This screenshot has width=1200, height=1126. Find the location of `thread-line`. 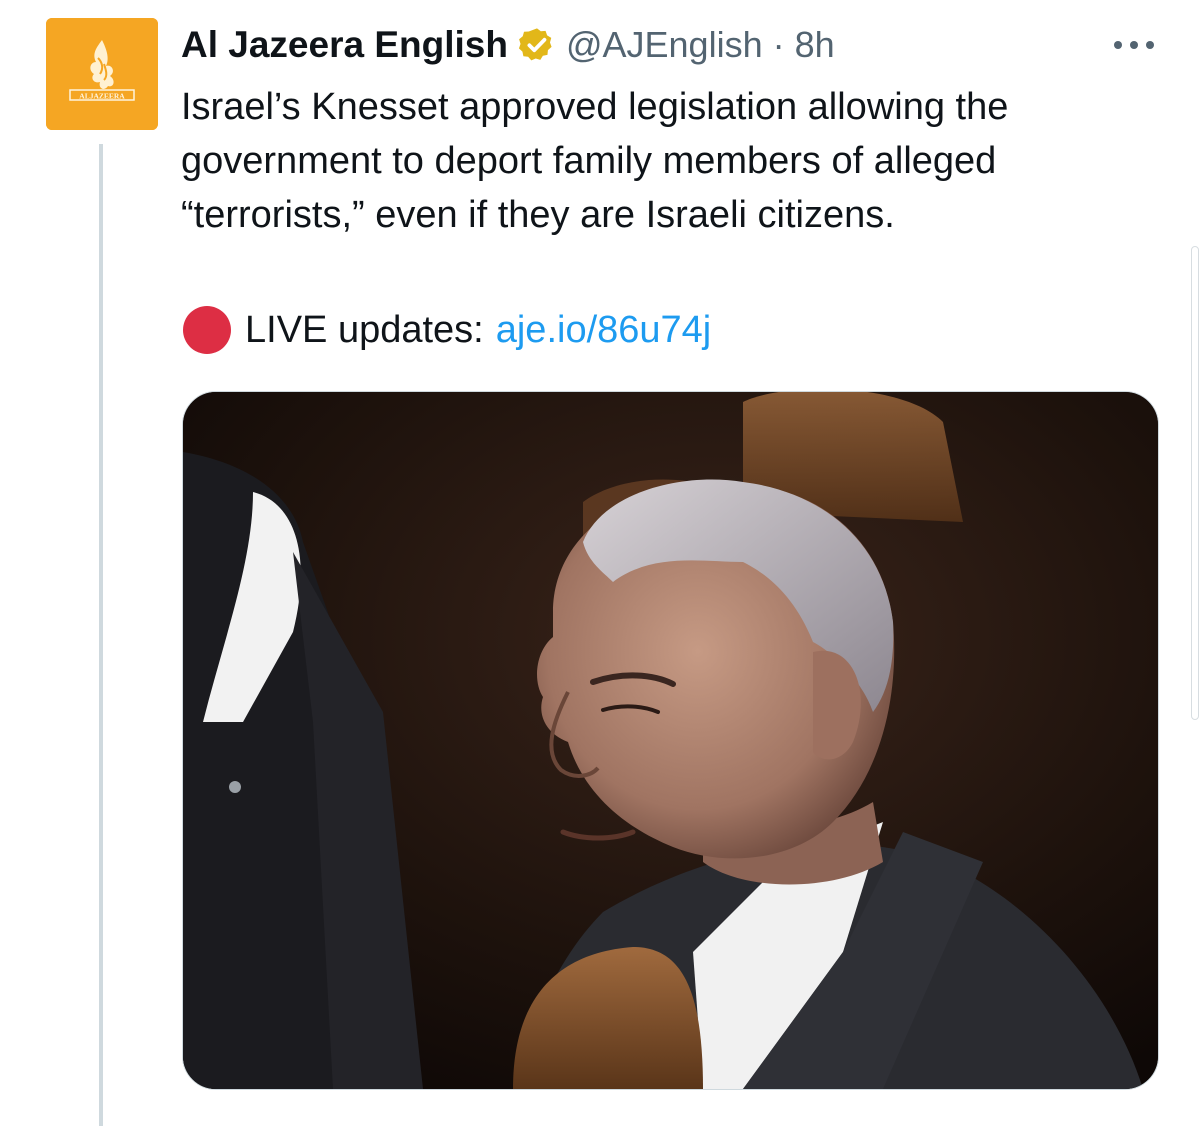

thread-line is located at coordinates (101, 635).